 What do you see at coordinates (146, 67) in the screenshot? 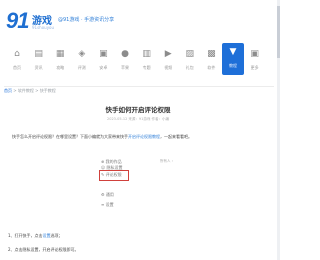
I see `nav-item-label: 专题` at bounding box center [146, 67].